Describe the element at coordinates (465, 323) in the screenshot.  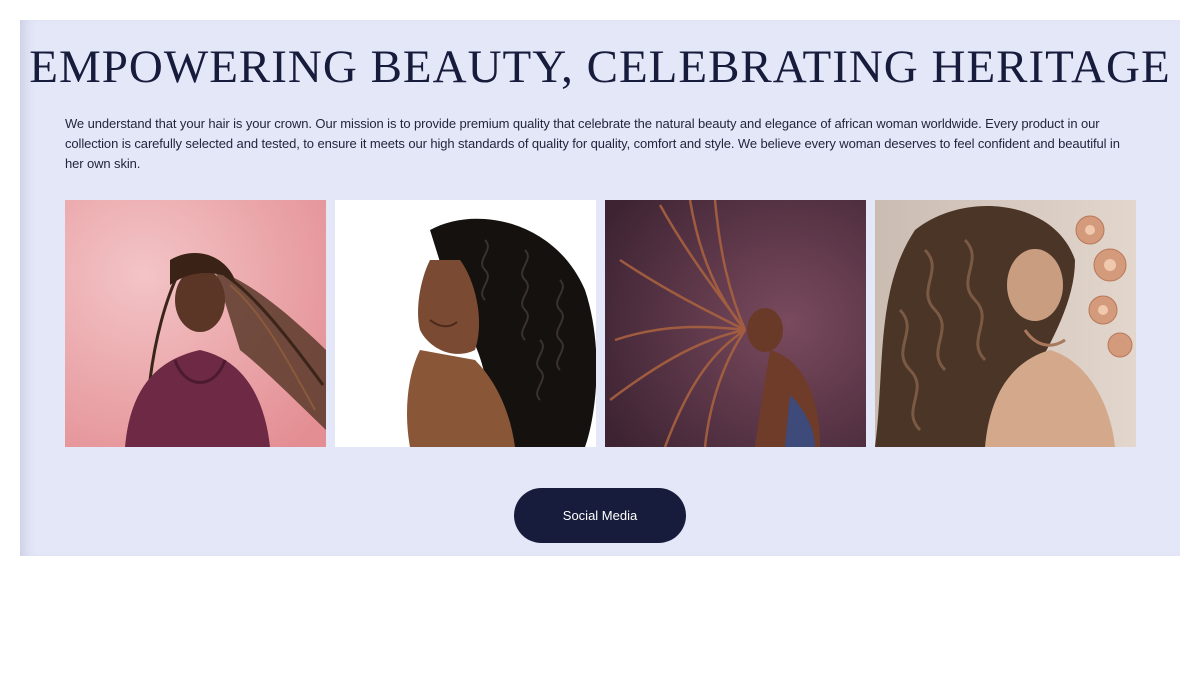
I see `gallery-photo-curly-white` at that location.